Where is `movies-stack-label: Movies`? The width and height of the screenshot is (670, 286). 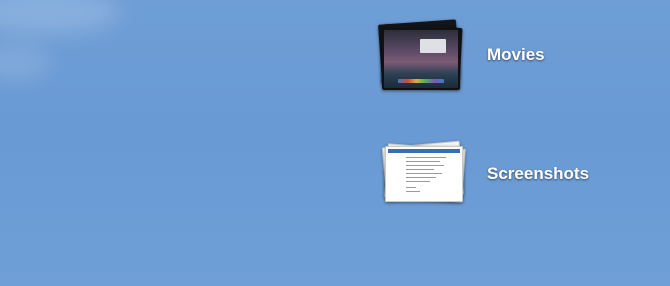
movies-stack-label: Movies is located at coordinates (516, 55).